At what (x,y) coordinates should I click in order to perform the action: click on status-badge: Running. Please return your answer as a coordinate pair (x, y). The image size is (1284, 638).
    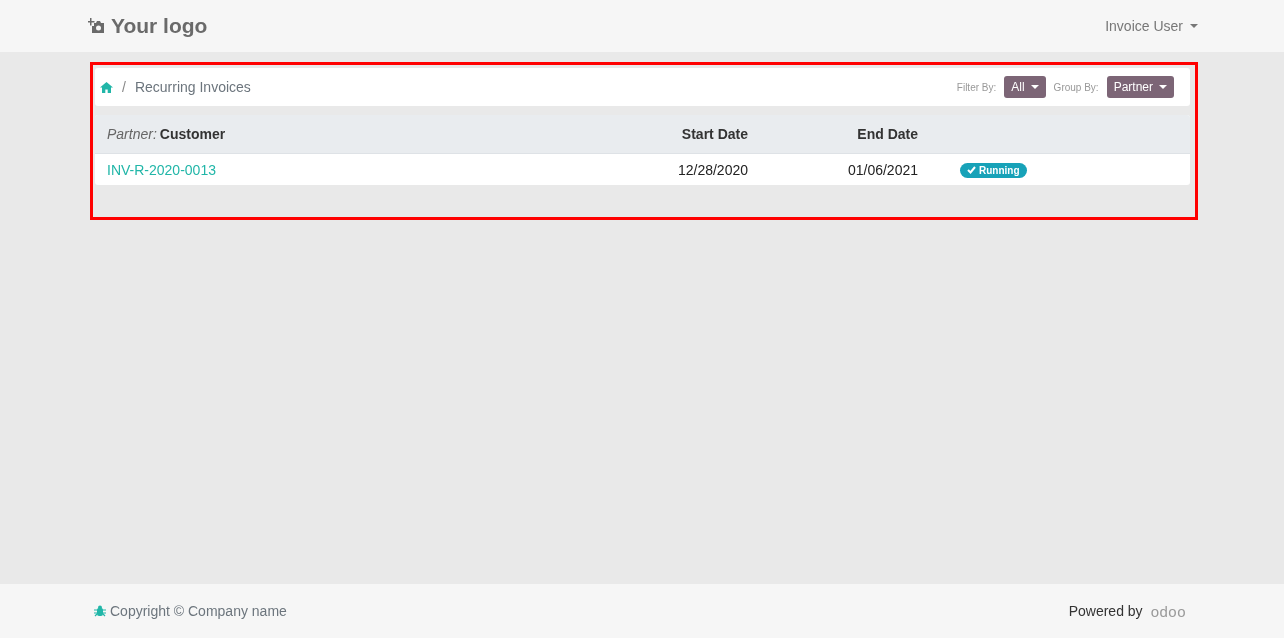
    Looking at the image, I should click on (993, 170).